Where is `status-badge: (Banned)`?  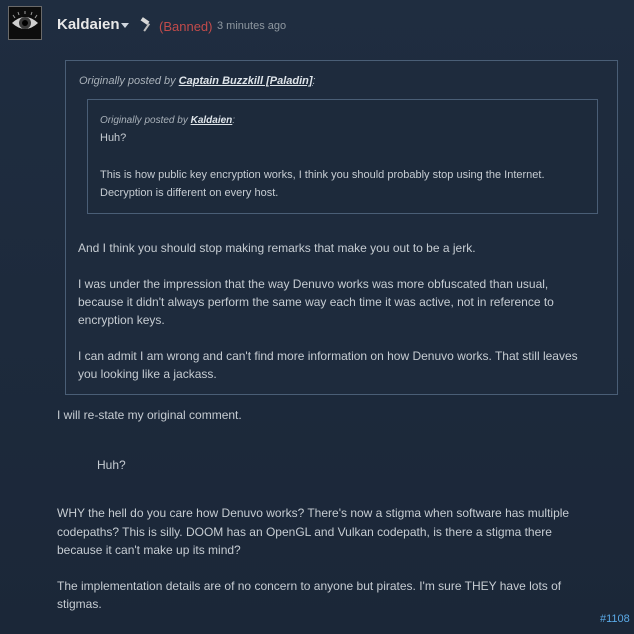 status-badge: (Banned) is located at coordinates (186, 26).